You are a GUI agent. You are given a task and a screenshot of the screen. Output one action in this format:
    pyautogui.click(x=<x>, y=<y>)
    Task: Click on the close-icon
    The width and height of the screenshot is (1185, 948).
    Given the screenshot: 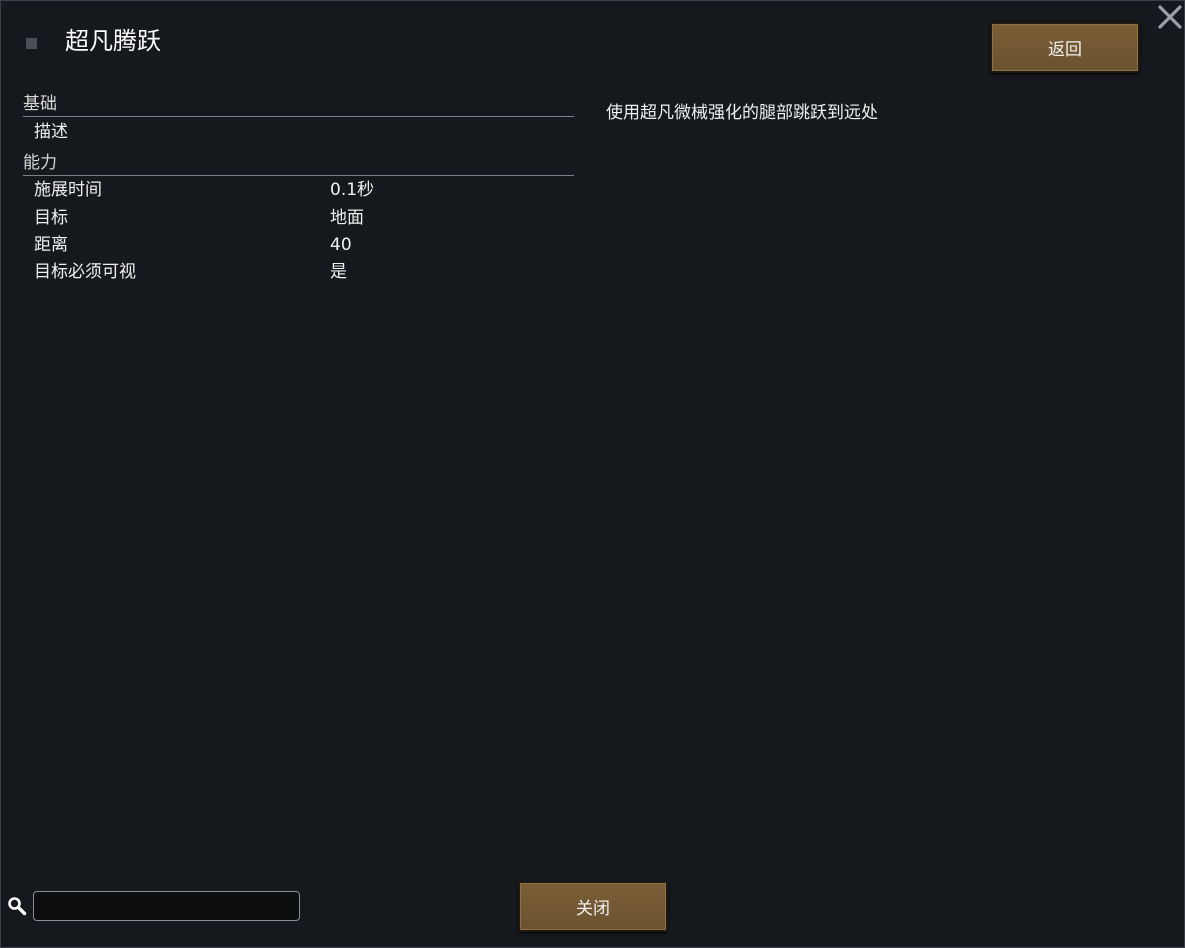 What is the action you would take?
    pyautogui.click(x=1170, y=17)
    